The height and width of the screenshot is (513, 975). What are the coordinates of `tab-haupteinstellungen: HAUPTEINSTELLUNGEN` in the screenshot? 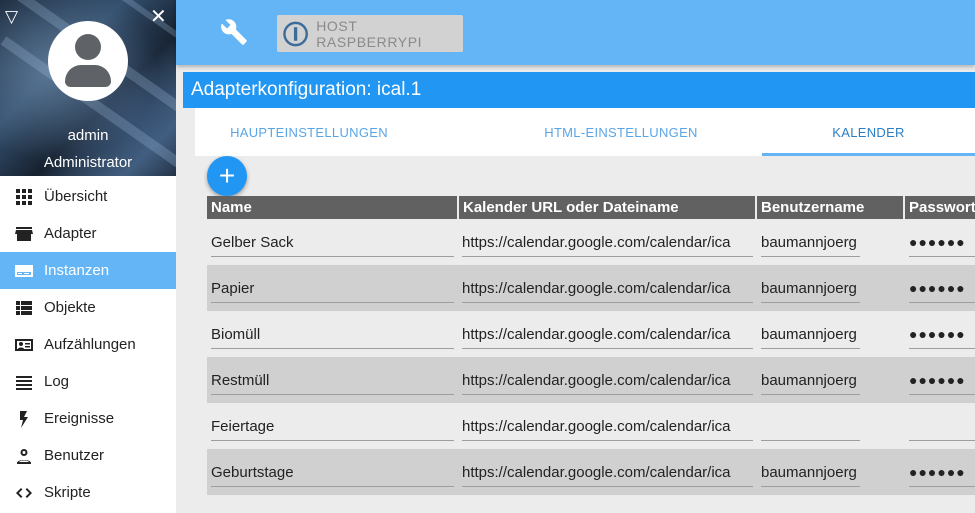 It's located at (309, 132).